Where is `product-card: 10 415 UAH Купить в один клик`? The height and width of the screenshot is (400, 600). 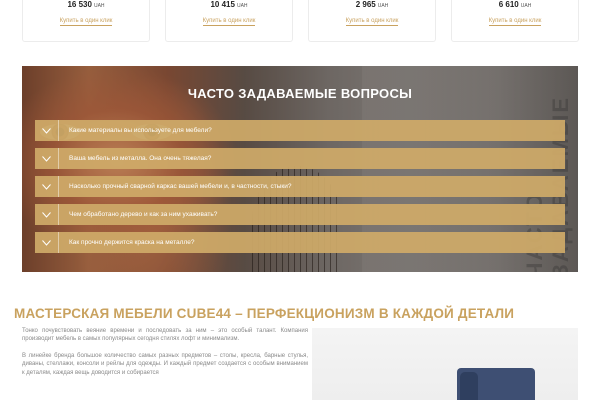 product-card: 10 415 UAH Купить в один клик is located at coordinates (229, 21).